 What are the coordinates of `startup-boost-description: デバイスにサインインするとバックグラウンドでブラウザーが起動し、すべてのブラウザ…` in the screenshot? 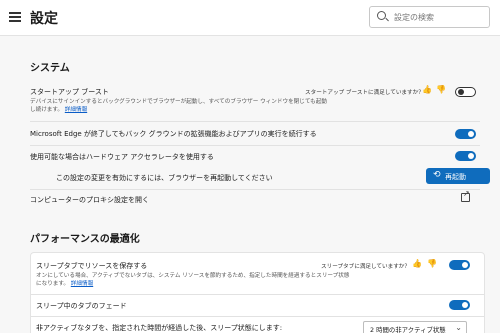 It's located at (180, 106).